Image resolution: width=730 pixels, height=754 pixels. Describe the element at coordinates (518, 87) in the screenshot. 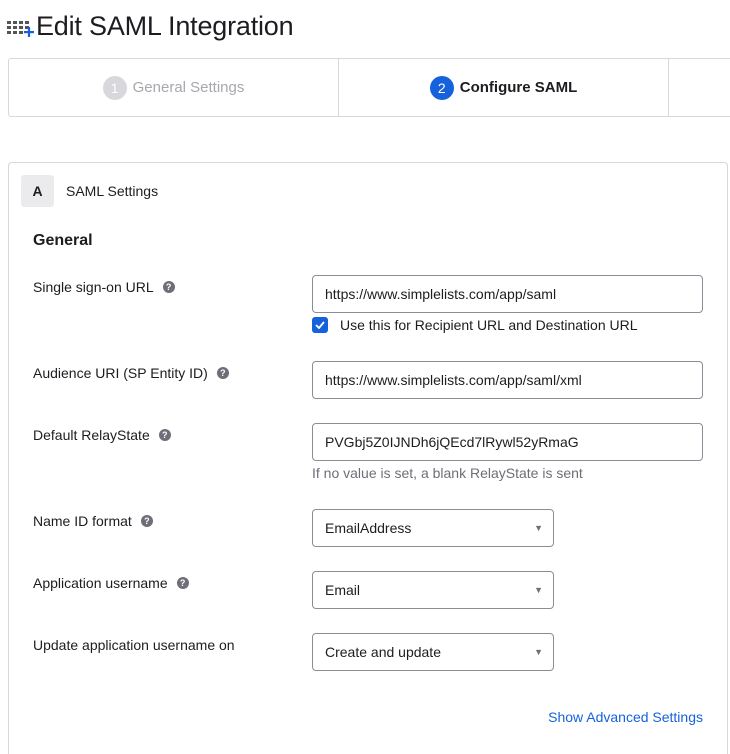

I see `step-label: Configure SAML` at that location.